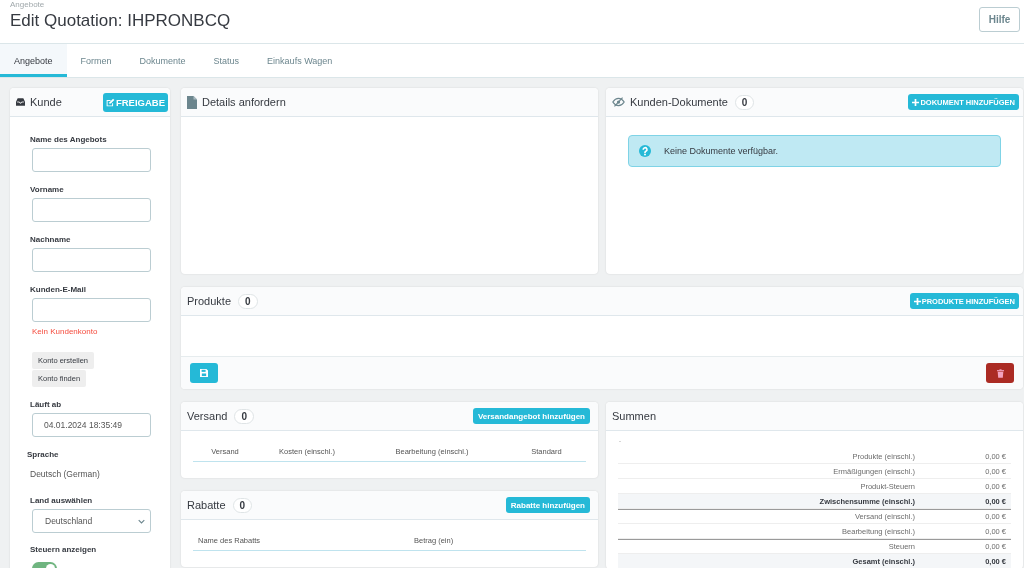 This screenshot has height=568, width=1024. What do you see at coordinates (58, 290) in the screenshot?
I see `field-label: Kunden-E-Mail` at bounding box center [58, 290].